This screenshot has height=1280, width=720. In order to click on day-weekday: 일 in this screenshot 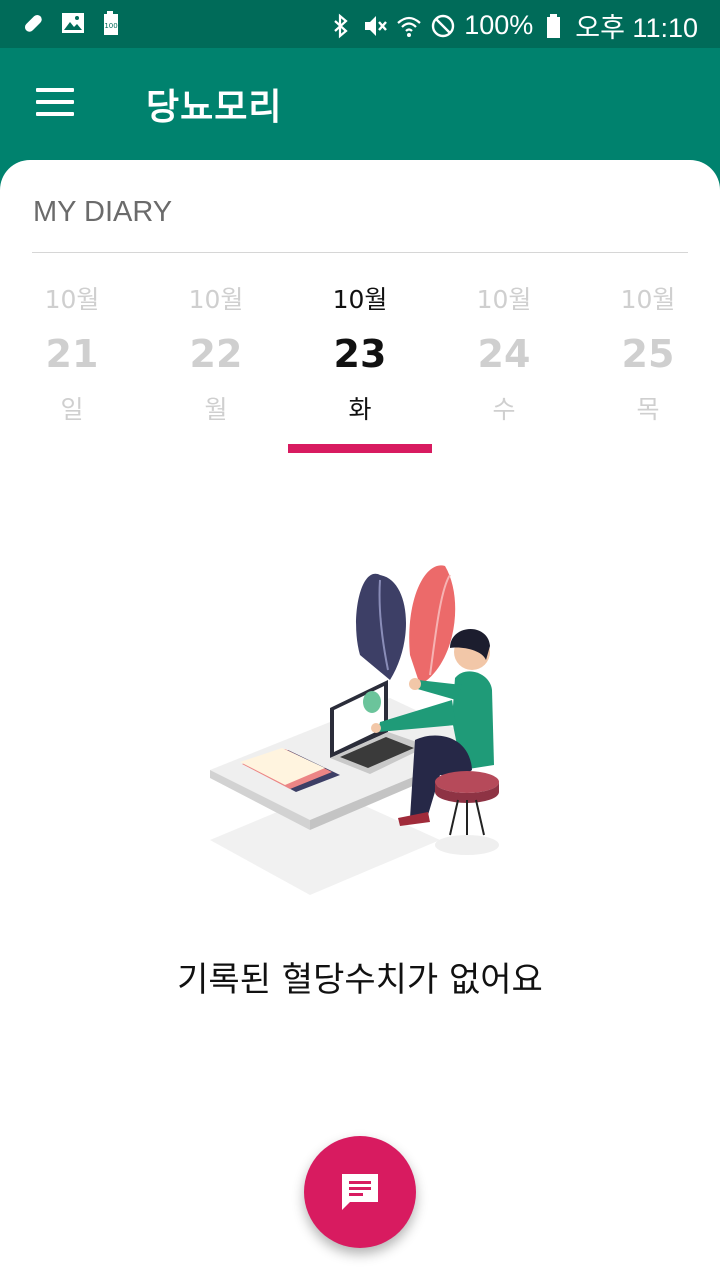, I will do `click(72, 409)`.